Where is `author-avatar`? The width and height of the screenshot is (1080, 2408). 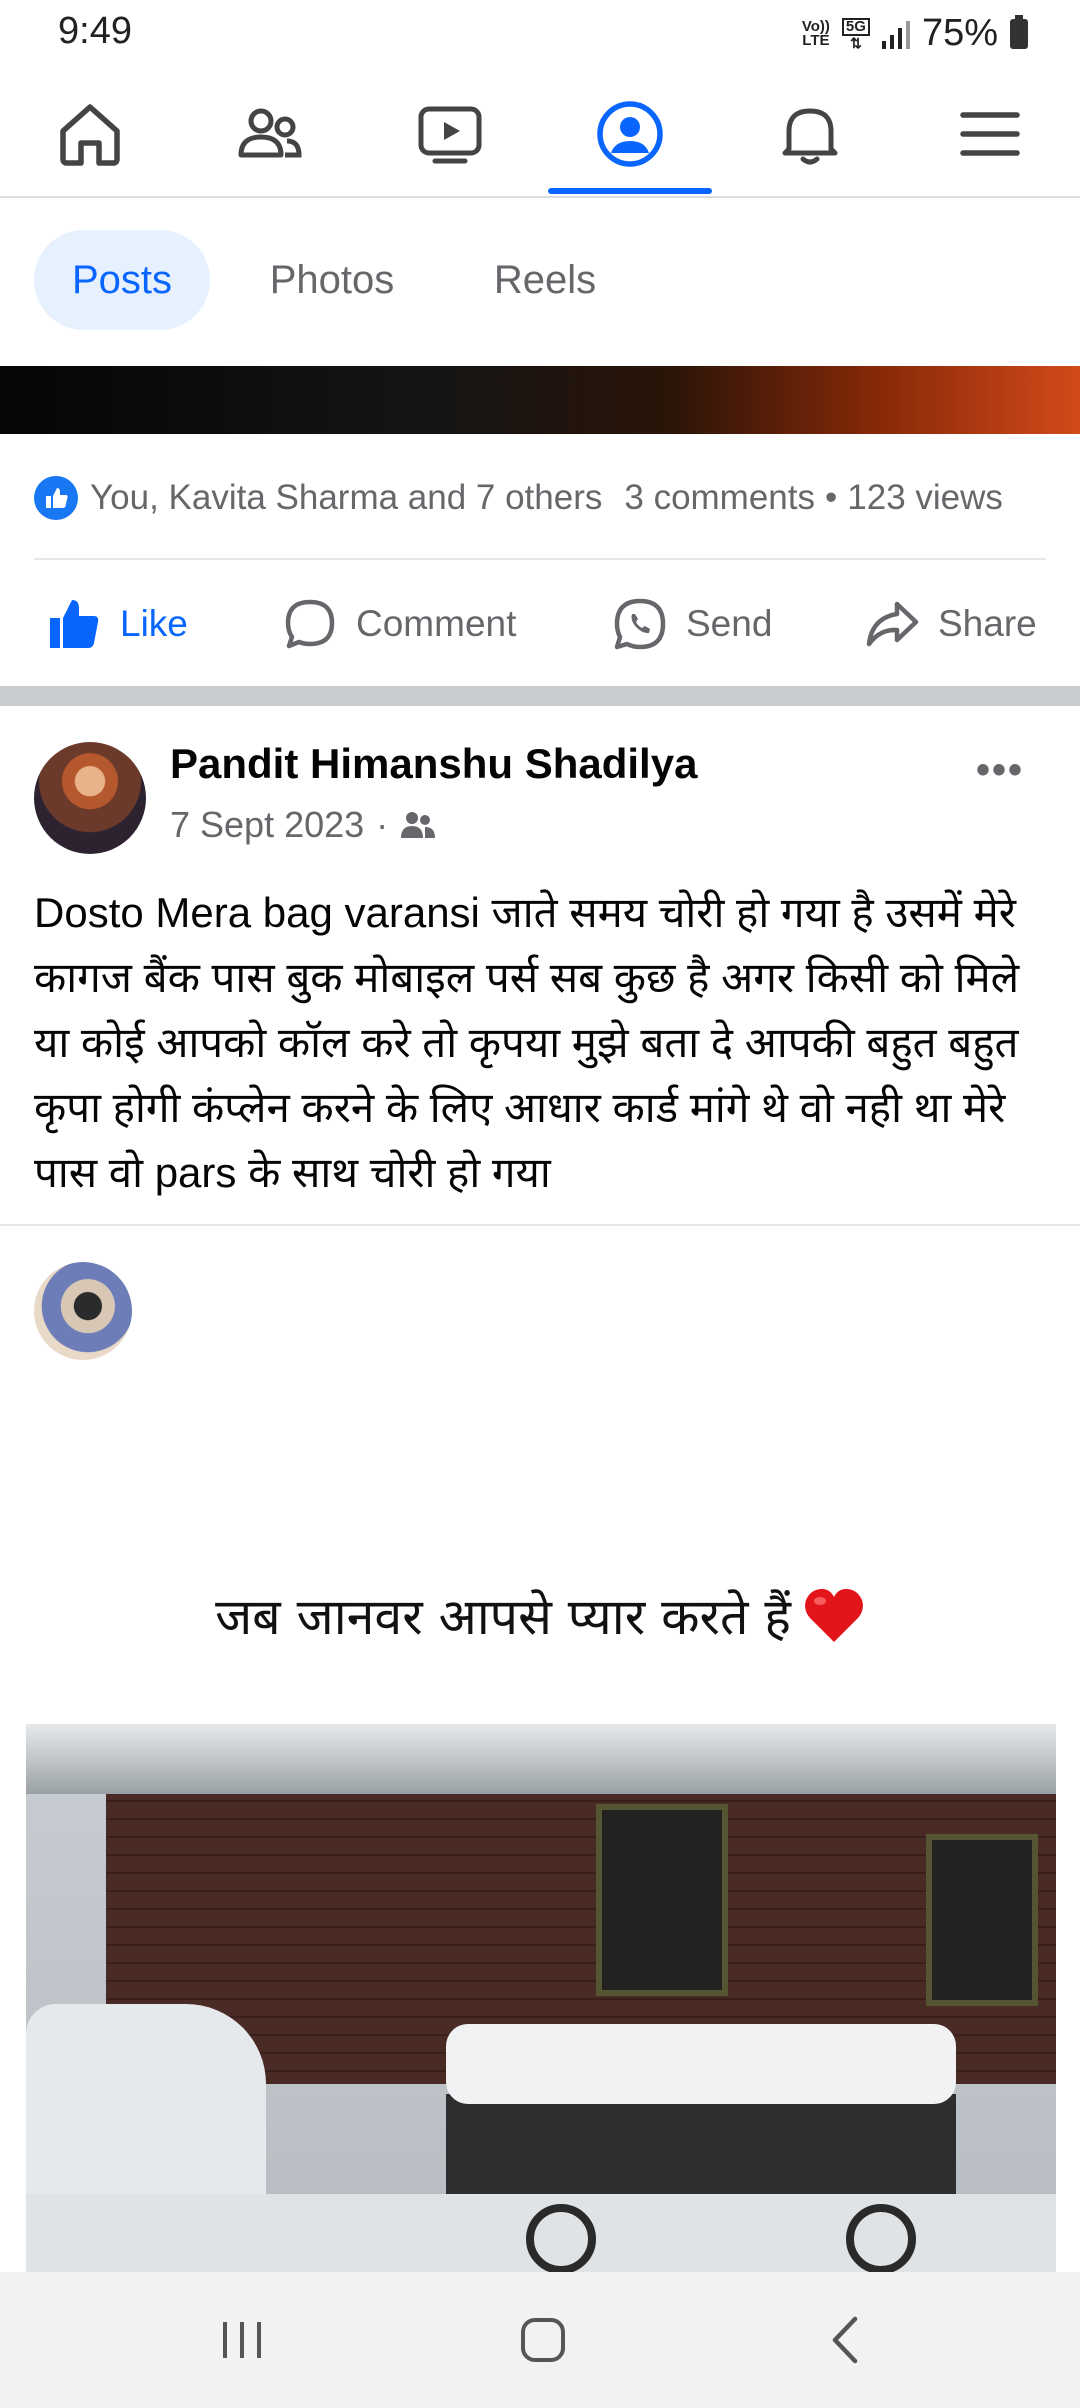
author-avatar is located at coordinates (90, 798).